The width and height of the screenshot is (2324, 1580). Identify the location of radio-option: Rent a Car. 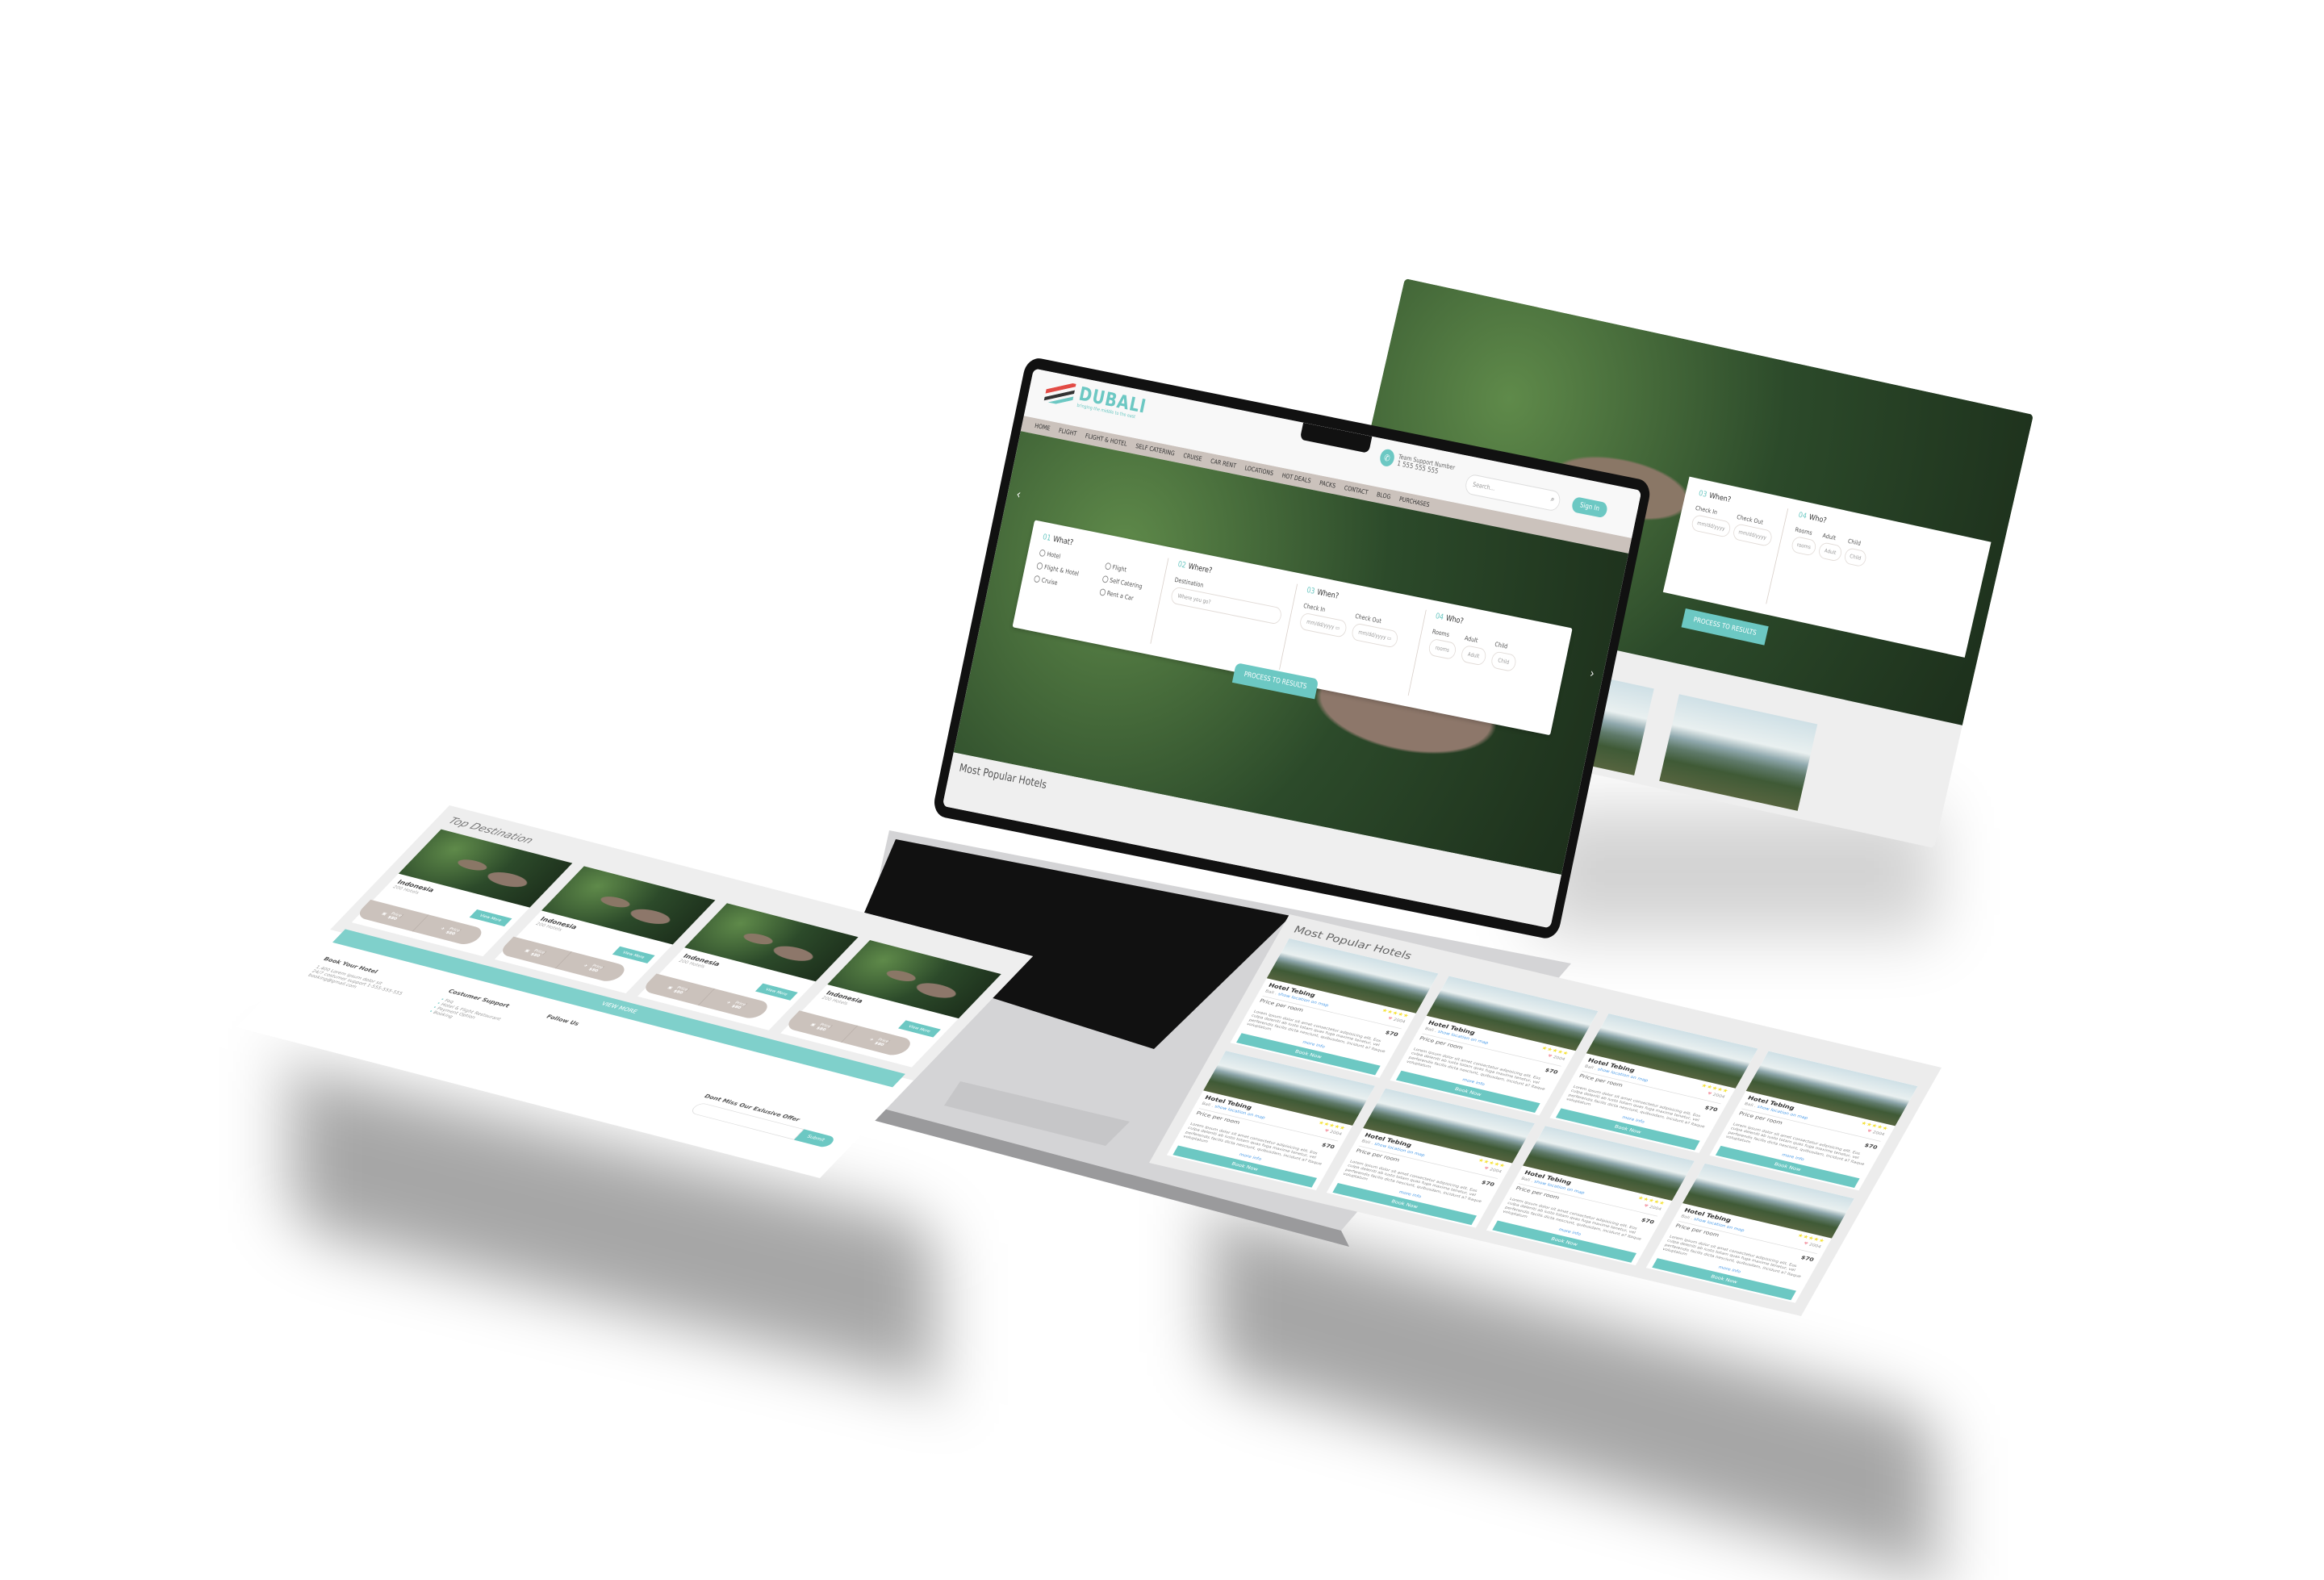
(1125, 596).